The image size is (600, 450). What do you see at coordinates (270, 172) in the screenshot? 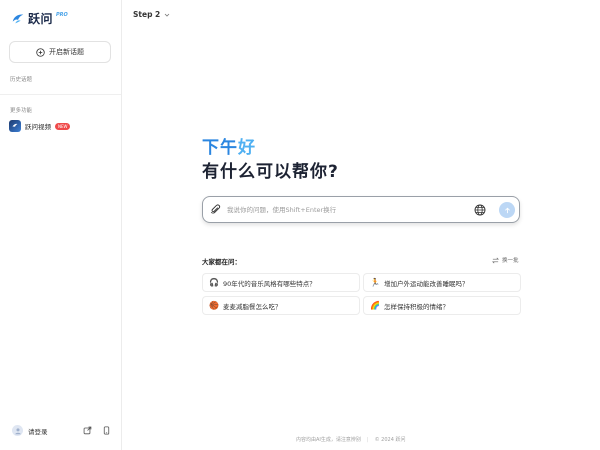
I see `page-title: 有什么可以帮你?` at bounding box center [270, 172].